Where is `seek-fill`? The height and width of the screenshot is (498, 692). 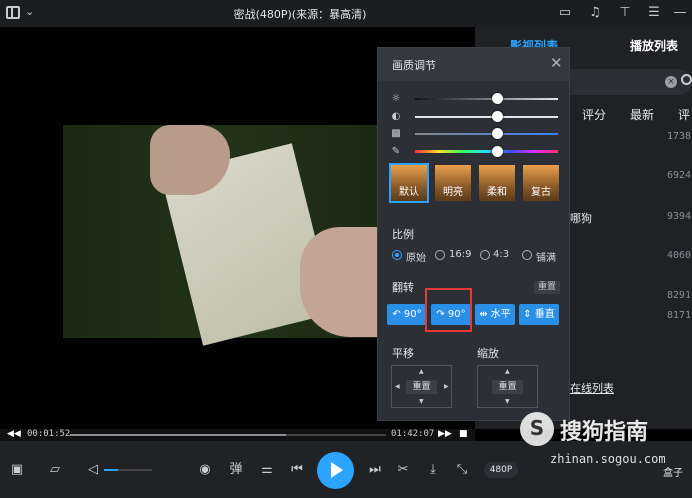
seek-fill is located at coordinates (178, 435).